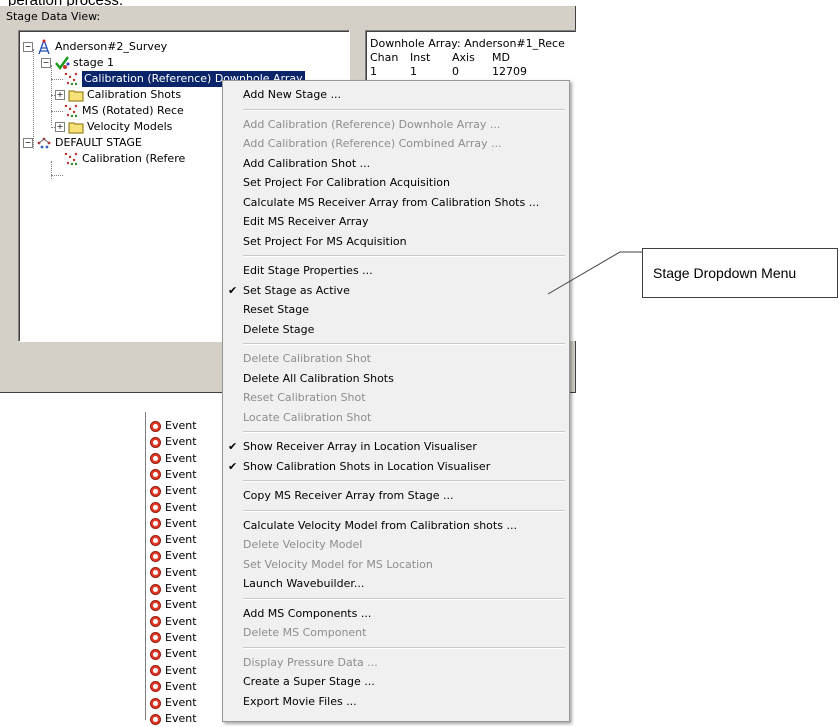 The width and height of the screenshot is (839, 727). What do you see at coordinates (396, 633) in the screenshot?
I see `menu-item-delete-ms-component: Delete MS Component` at bounding box center [396, 633].